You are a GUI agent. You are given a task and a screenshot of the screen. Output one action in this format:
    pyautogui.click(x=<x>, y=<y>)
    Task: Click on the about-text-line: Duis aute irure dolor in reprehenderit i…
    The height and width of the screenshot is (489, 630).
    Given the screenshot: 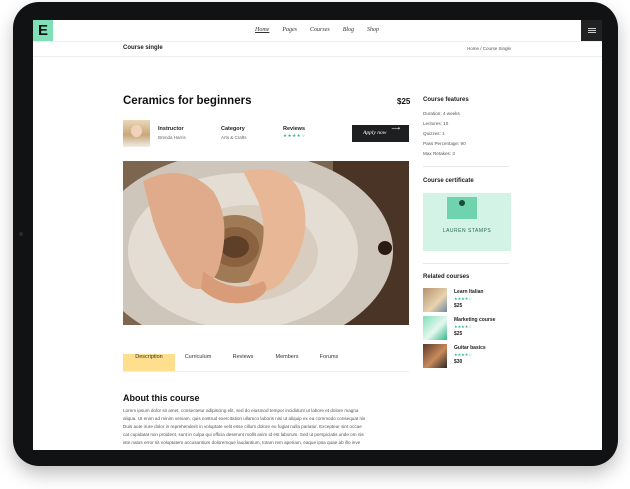 What is the action you would take?
    pyautogui.click(x=242, y=426)
    